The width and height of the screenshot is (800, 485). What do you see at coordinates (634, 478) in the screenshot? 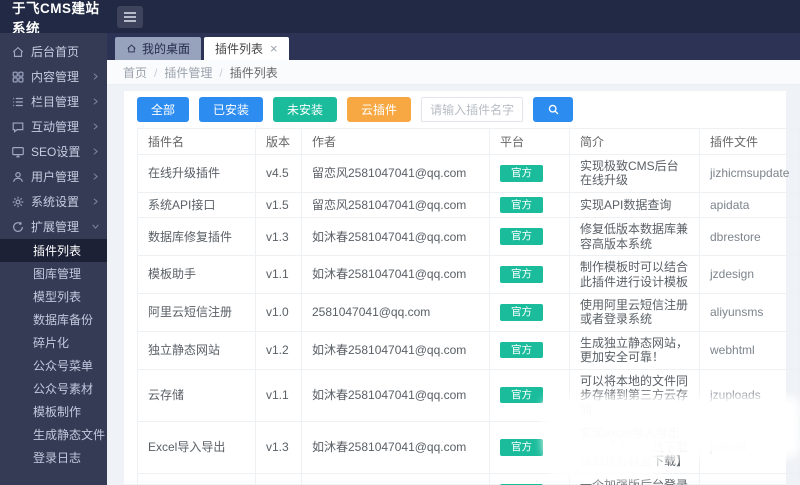
I see `plugin-desc: 一个加强版后台登录端插件` at bounding box center [634, 478].